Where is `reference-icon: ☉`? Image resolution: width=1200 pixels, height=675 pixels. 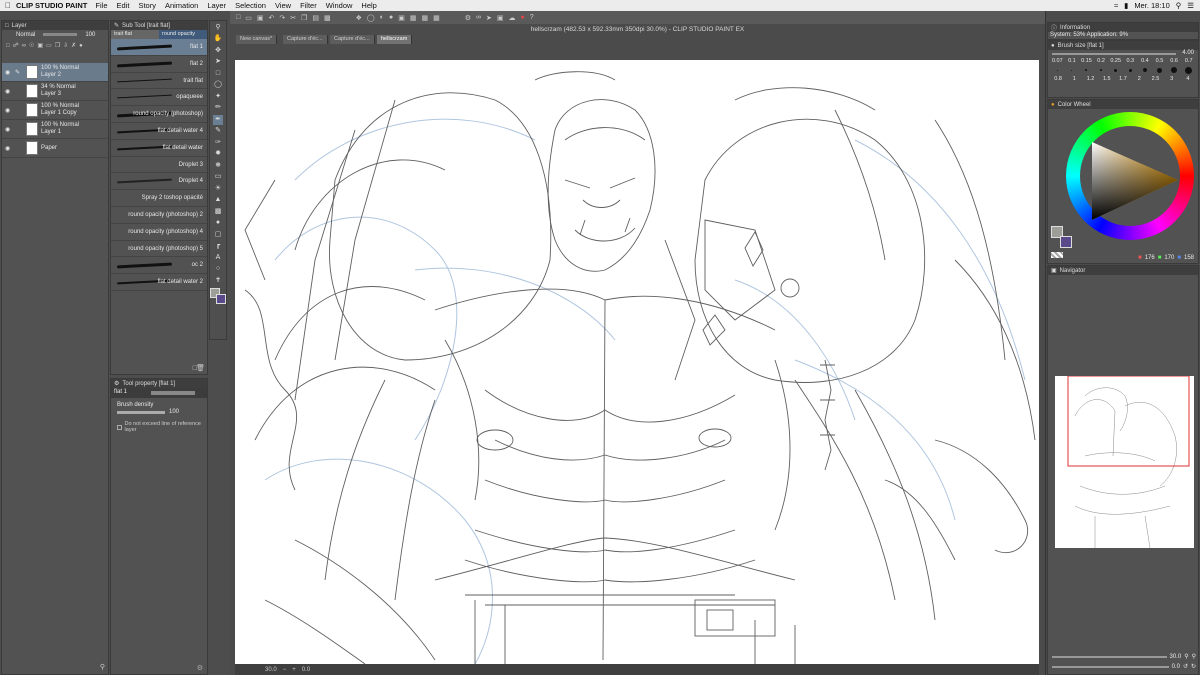 reference-icon: ☉ is located at coordinates (31, 45).